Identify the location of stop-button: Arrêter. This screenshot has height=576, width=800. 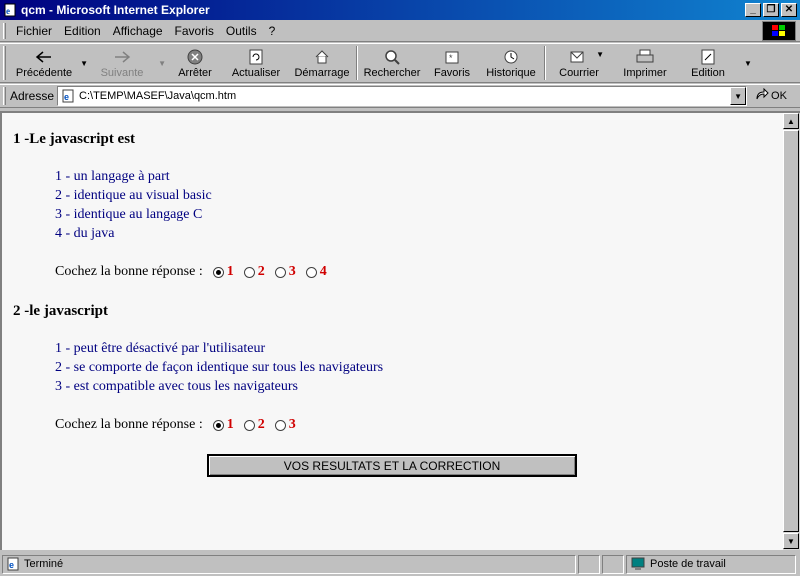
(195, 63).